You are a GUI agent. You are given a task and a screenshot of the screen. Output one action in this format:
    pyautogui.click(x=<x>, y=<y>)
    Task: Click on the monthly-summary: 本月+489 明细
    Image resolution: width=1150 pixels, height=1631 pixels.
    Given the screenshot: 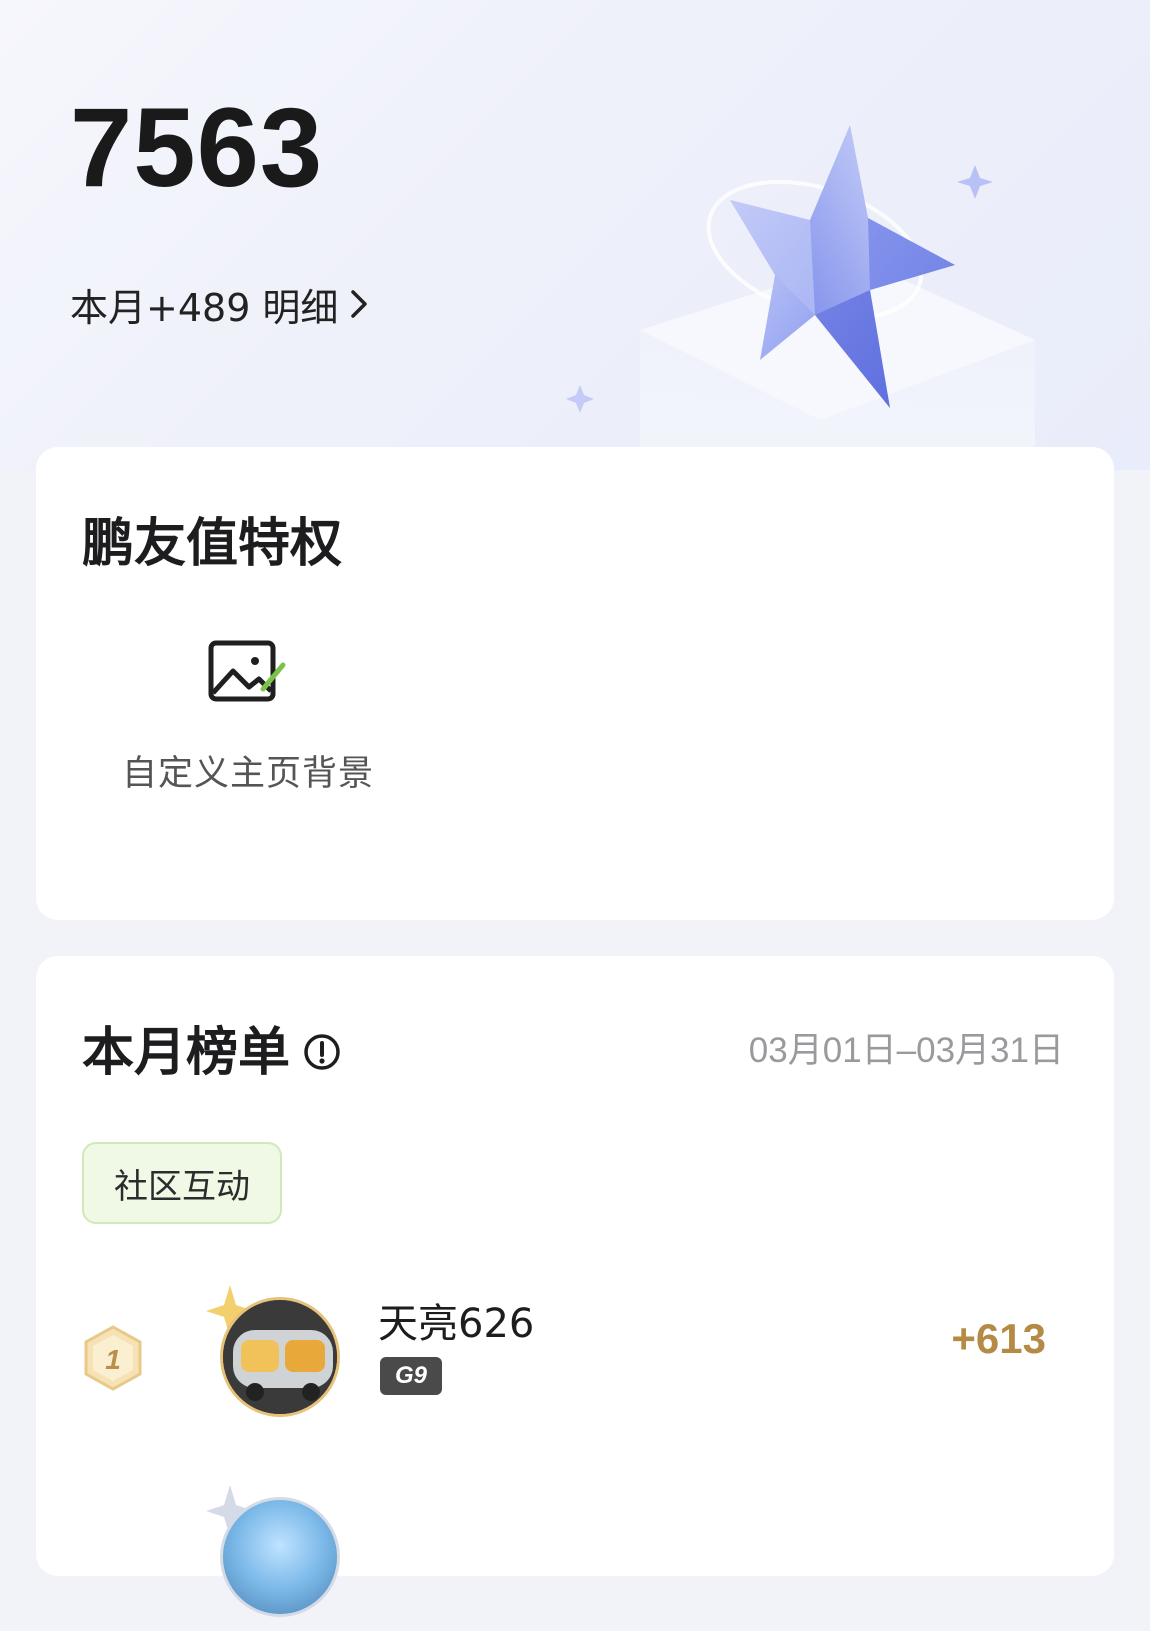 What is the action you would take?
    pyautogui.click(x=220, y=305)
    